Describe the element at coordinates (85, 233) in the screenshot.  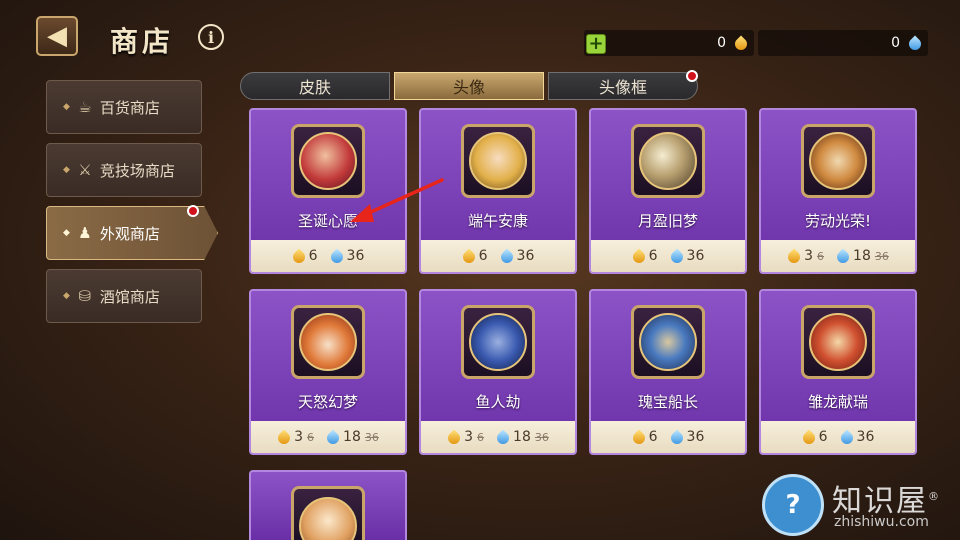
I see `dress-icon: ♟` at that location.